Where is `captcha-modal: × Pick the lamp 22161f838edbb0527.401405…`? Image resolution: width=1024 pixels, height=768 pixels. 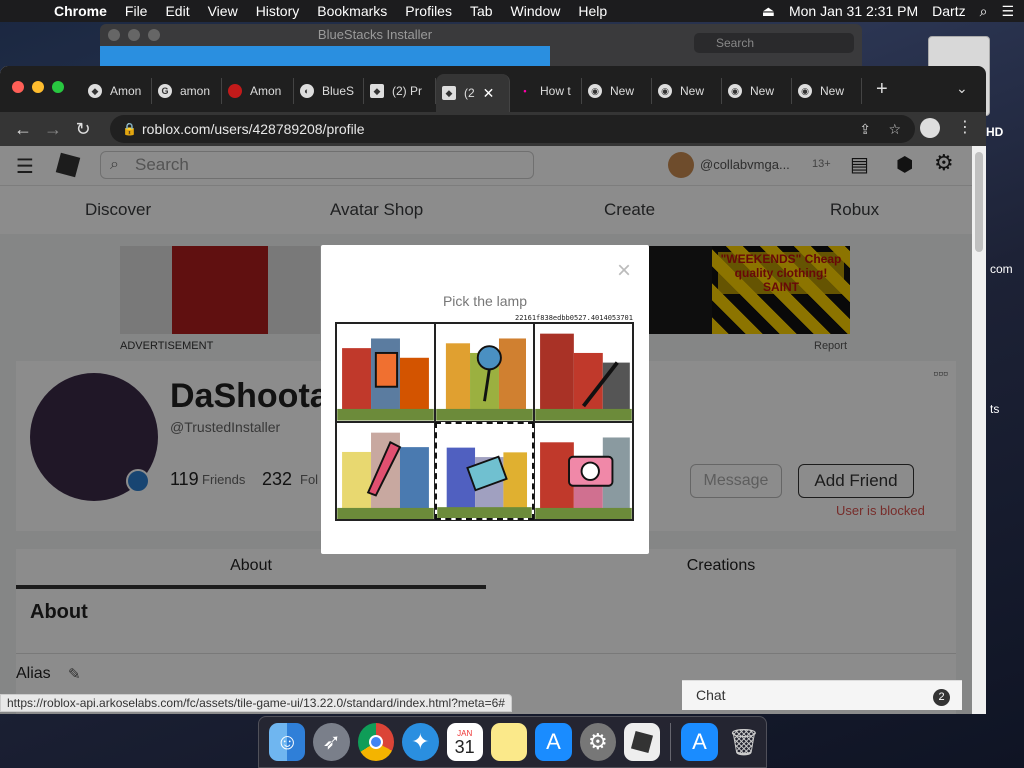 captcha-modal: × Pick the lamp 22161f838edbb0527.401405… is located at coordinates (485, 399).